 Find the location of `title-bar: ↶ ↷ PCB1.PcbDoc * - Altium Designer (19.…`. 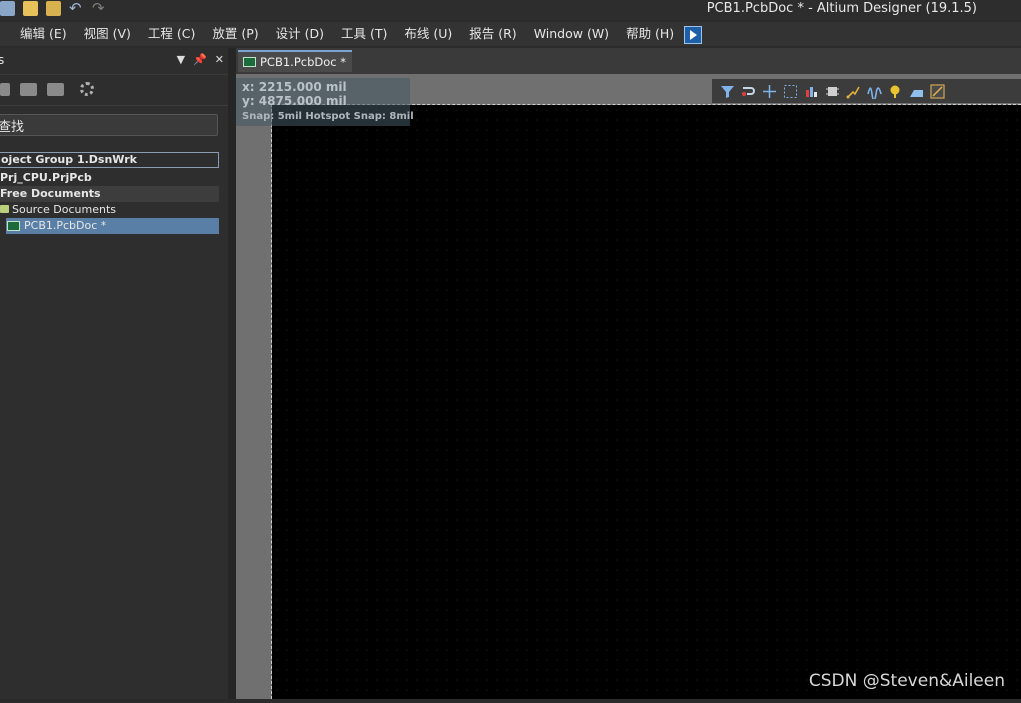

title-bar: ↶ ↷ PCB1.PcbDoc * - Altium Designer (19.… is located at coordinates (510, 10).